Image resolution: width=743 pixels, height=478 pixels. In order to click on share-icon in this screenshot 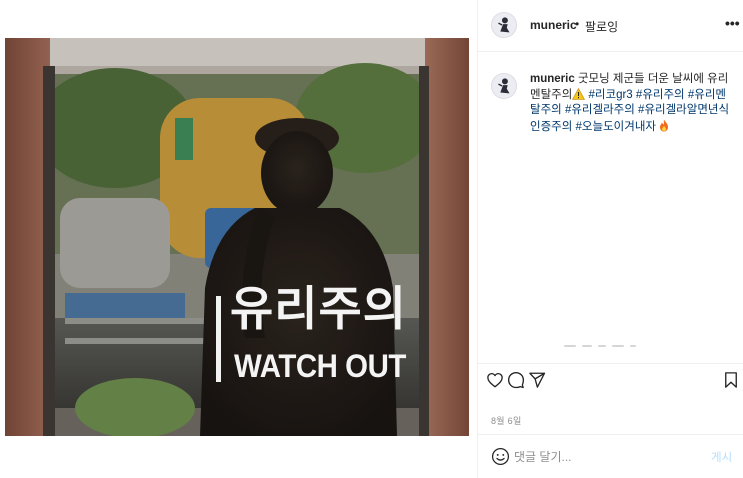, I will do `click(537, 380)`.